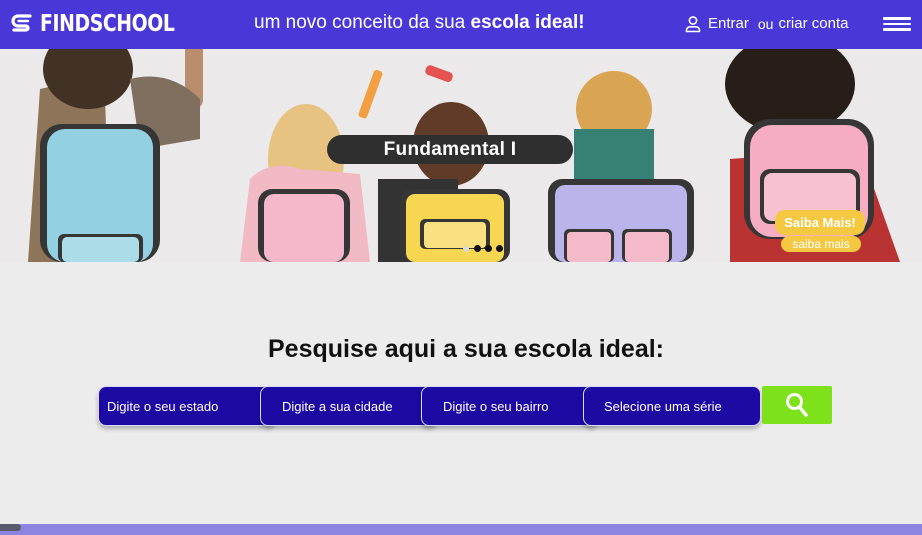 Image resolution: width=922 pixels, height=535 pixels. Describe the element at coordinates (465, 349) in the screenshot. I see `search-title: Pesquise aqui a sua escola ideal:` at that location.